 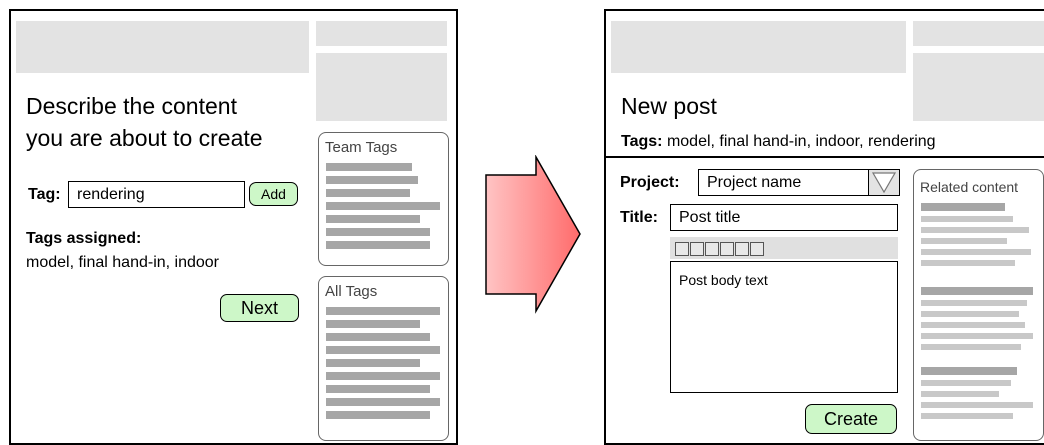 I want to click on section-divider, so click(x=825, y=157).